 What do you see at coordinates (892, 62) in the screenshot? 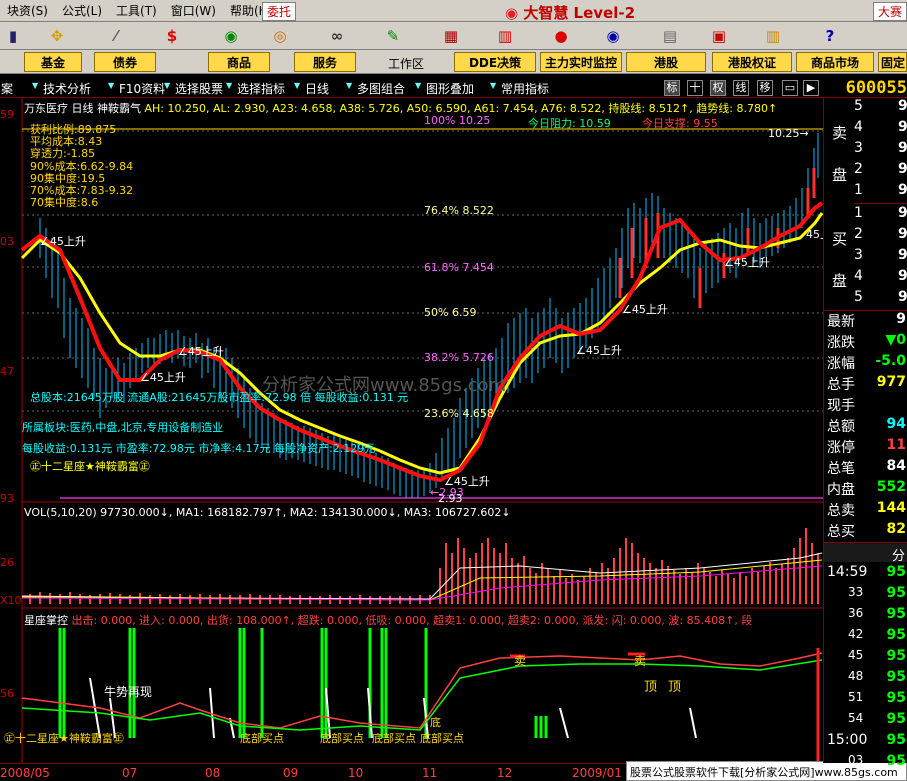
I see `tab-fixed: 固定` at bounding box center [892, 62].